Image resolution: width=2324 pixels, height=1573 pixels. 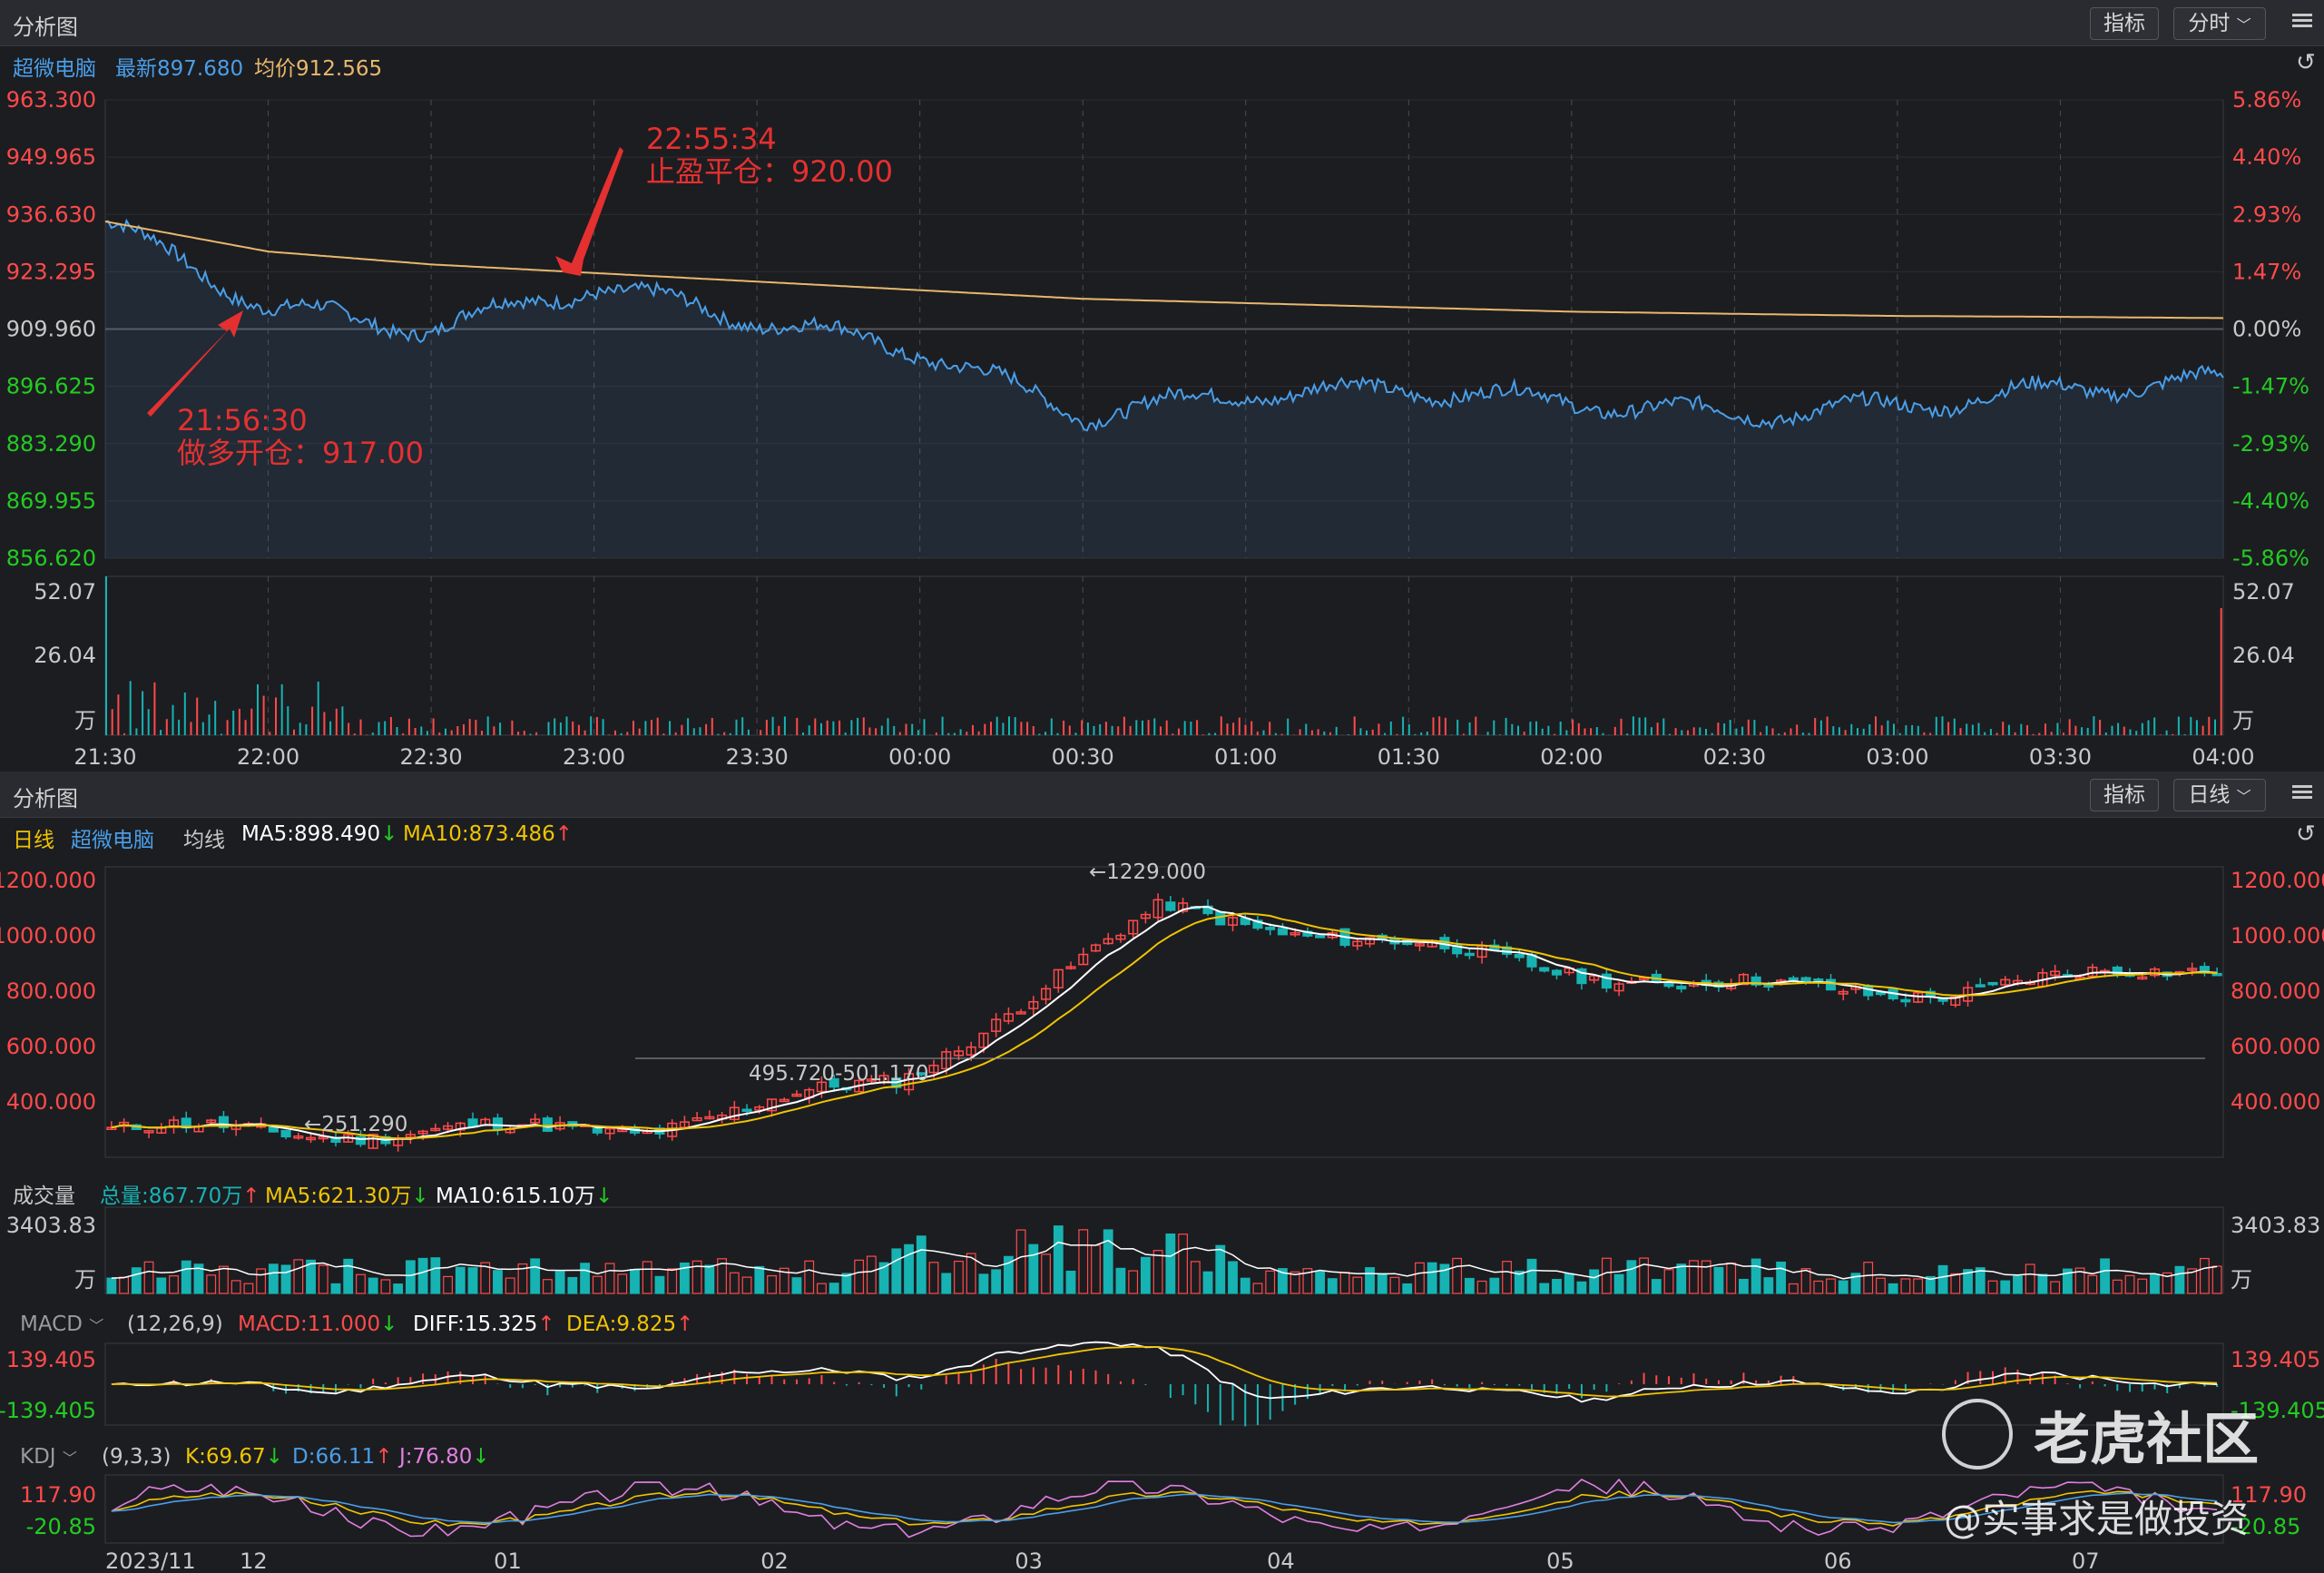 I want to click on tiger-logo-icon, so click(x=1977, y=1434).